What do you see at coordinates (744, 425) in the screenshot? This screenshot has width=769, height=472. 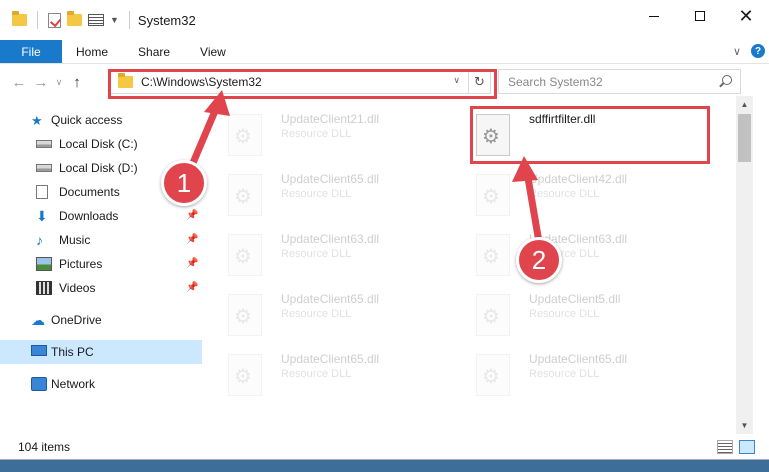 I see `scroll-down-icon: ▼` at bounding box center [744, 425].